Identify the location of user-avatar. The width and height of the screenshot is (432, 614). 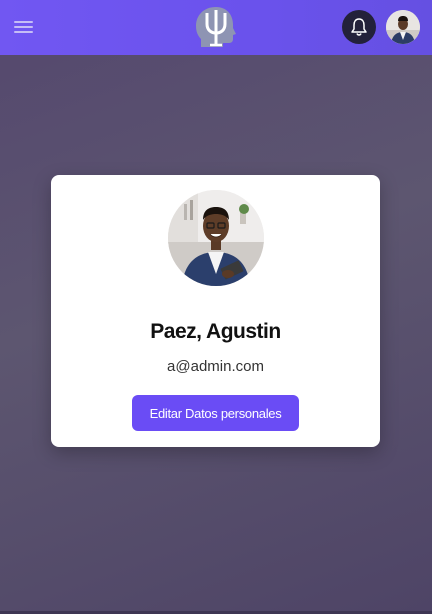
(403, 27).